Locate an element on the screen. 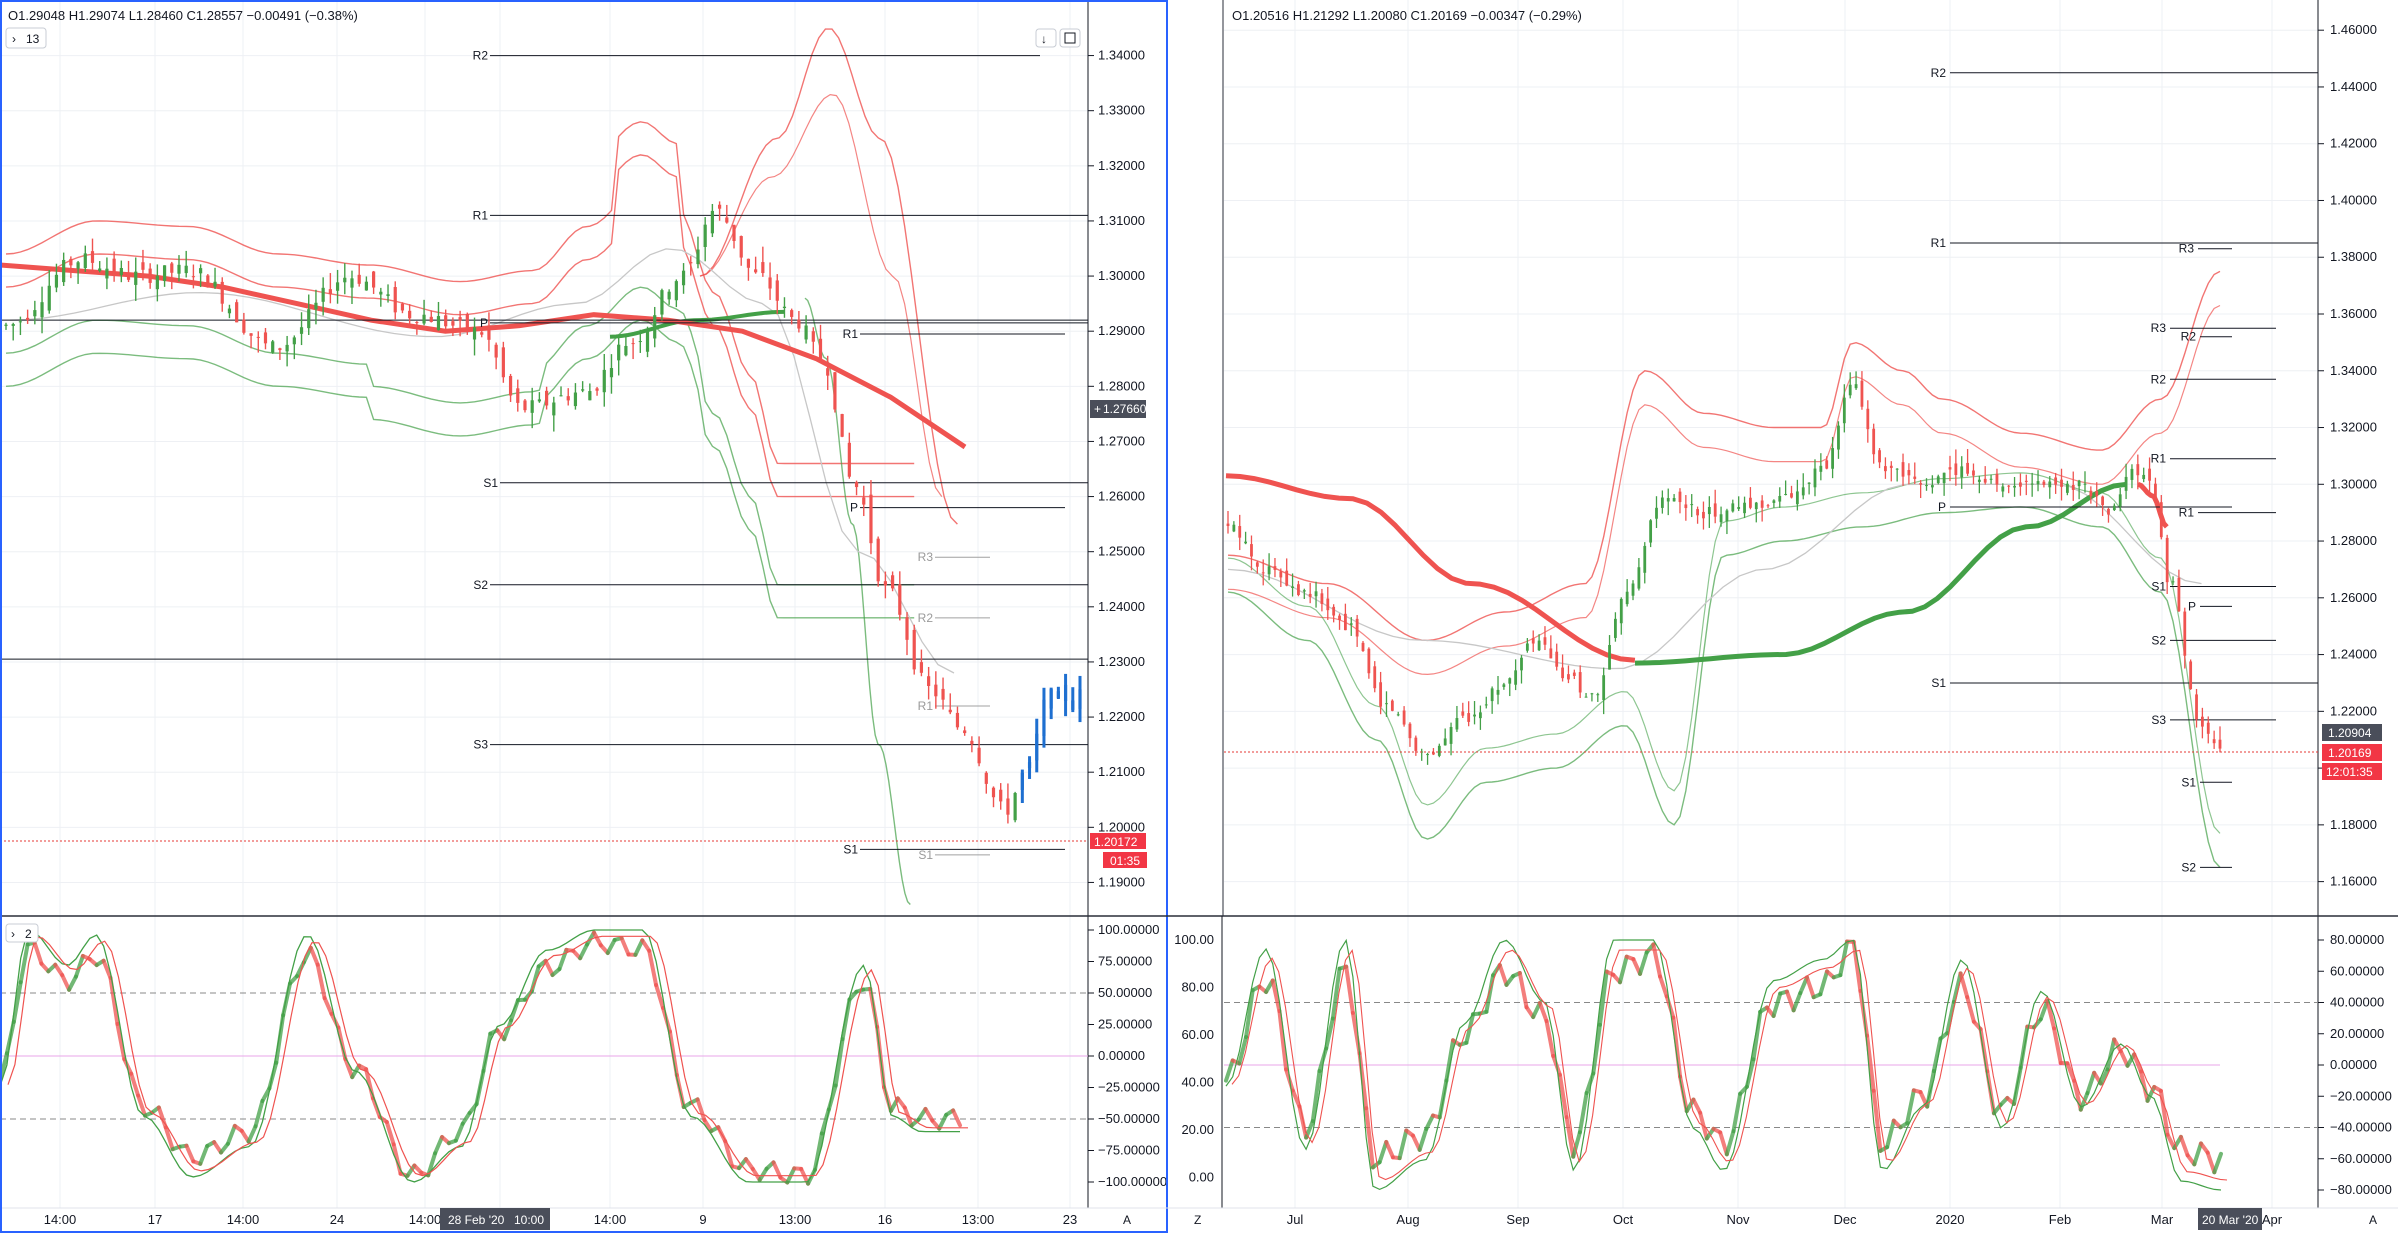 The image size is (2398, 1234). right-osc-tick-label: −60.00000 is located at coordinates (2361, 1158).